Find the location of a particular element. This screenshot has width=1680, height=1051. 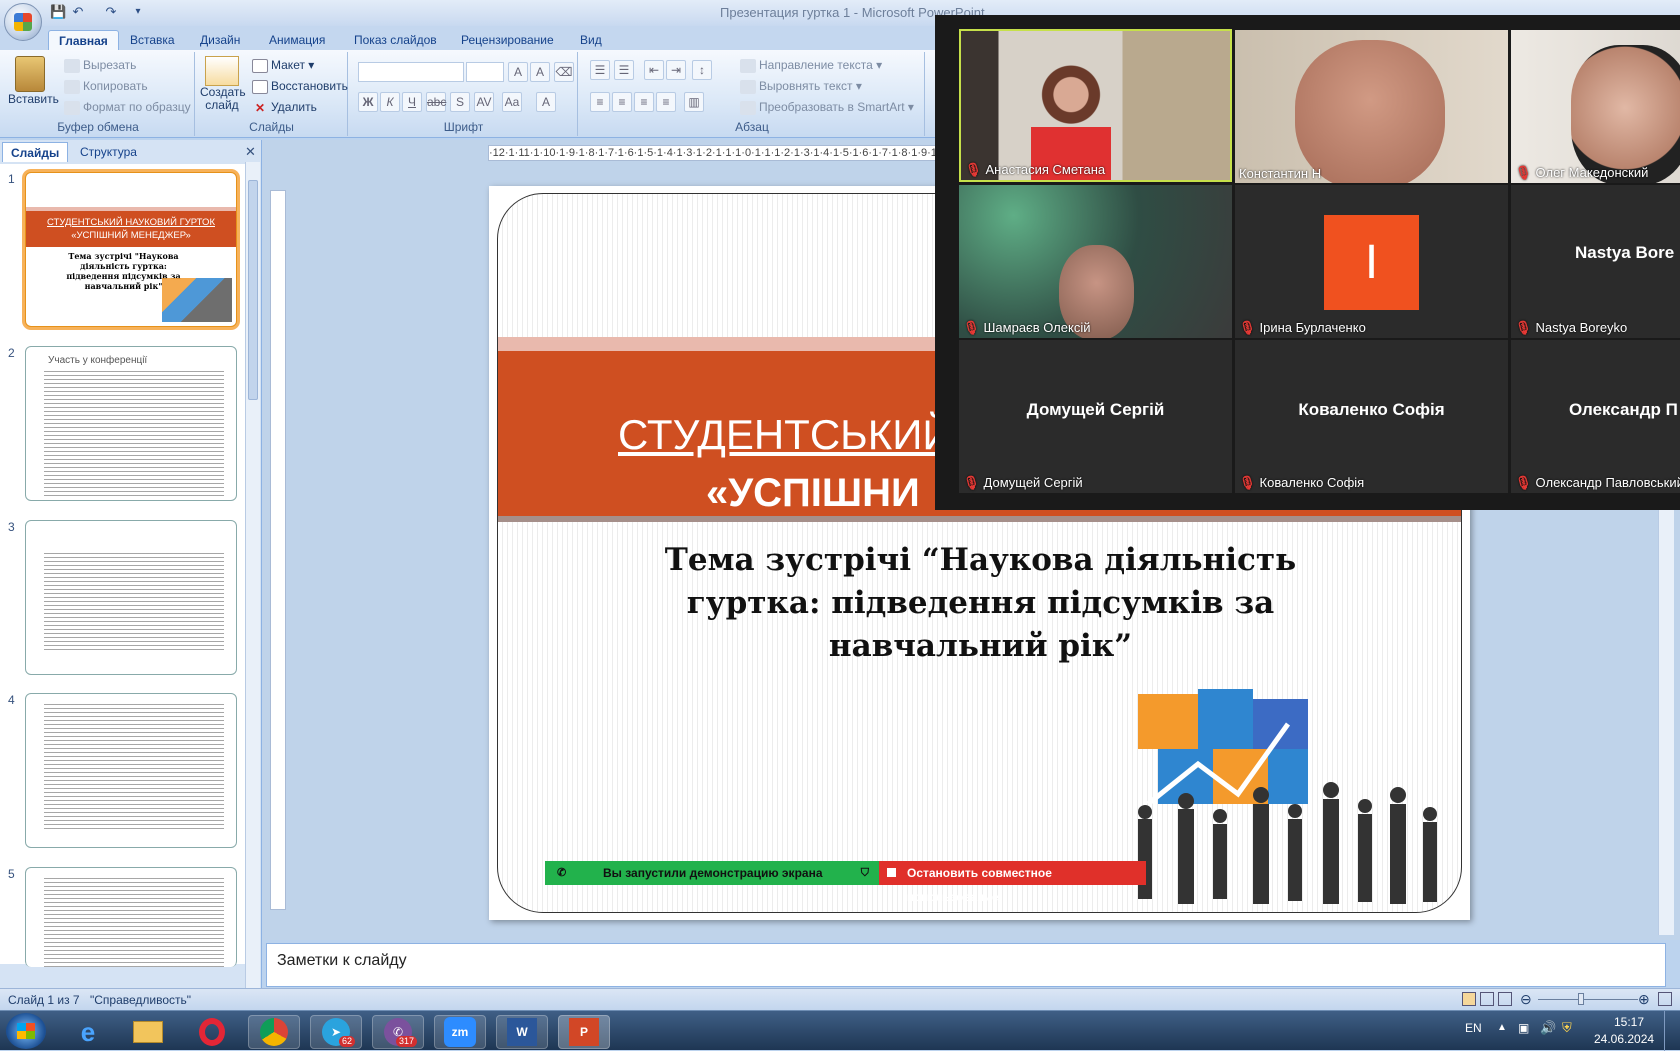

clear-format-icon: ⌫ is located at coordinates (564, 72).